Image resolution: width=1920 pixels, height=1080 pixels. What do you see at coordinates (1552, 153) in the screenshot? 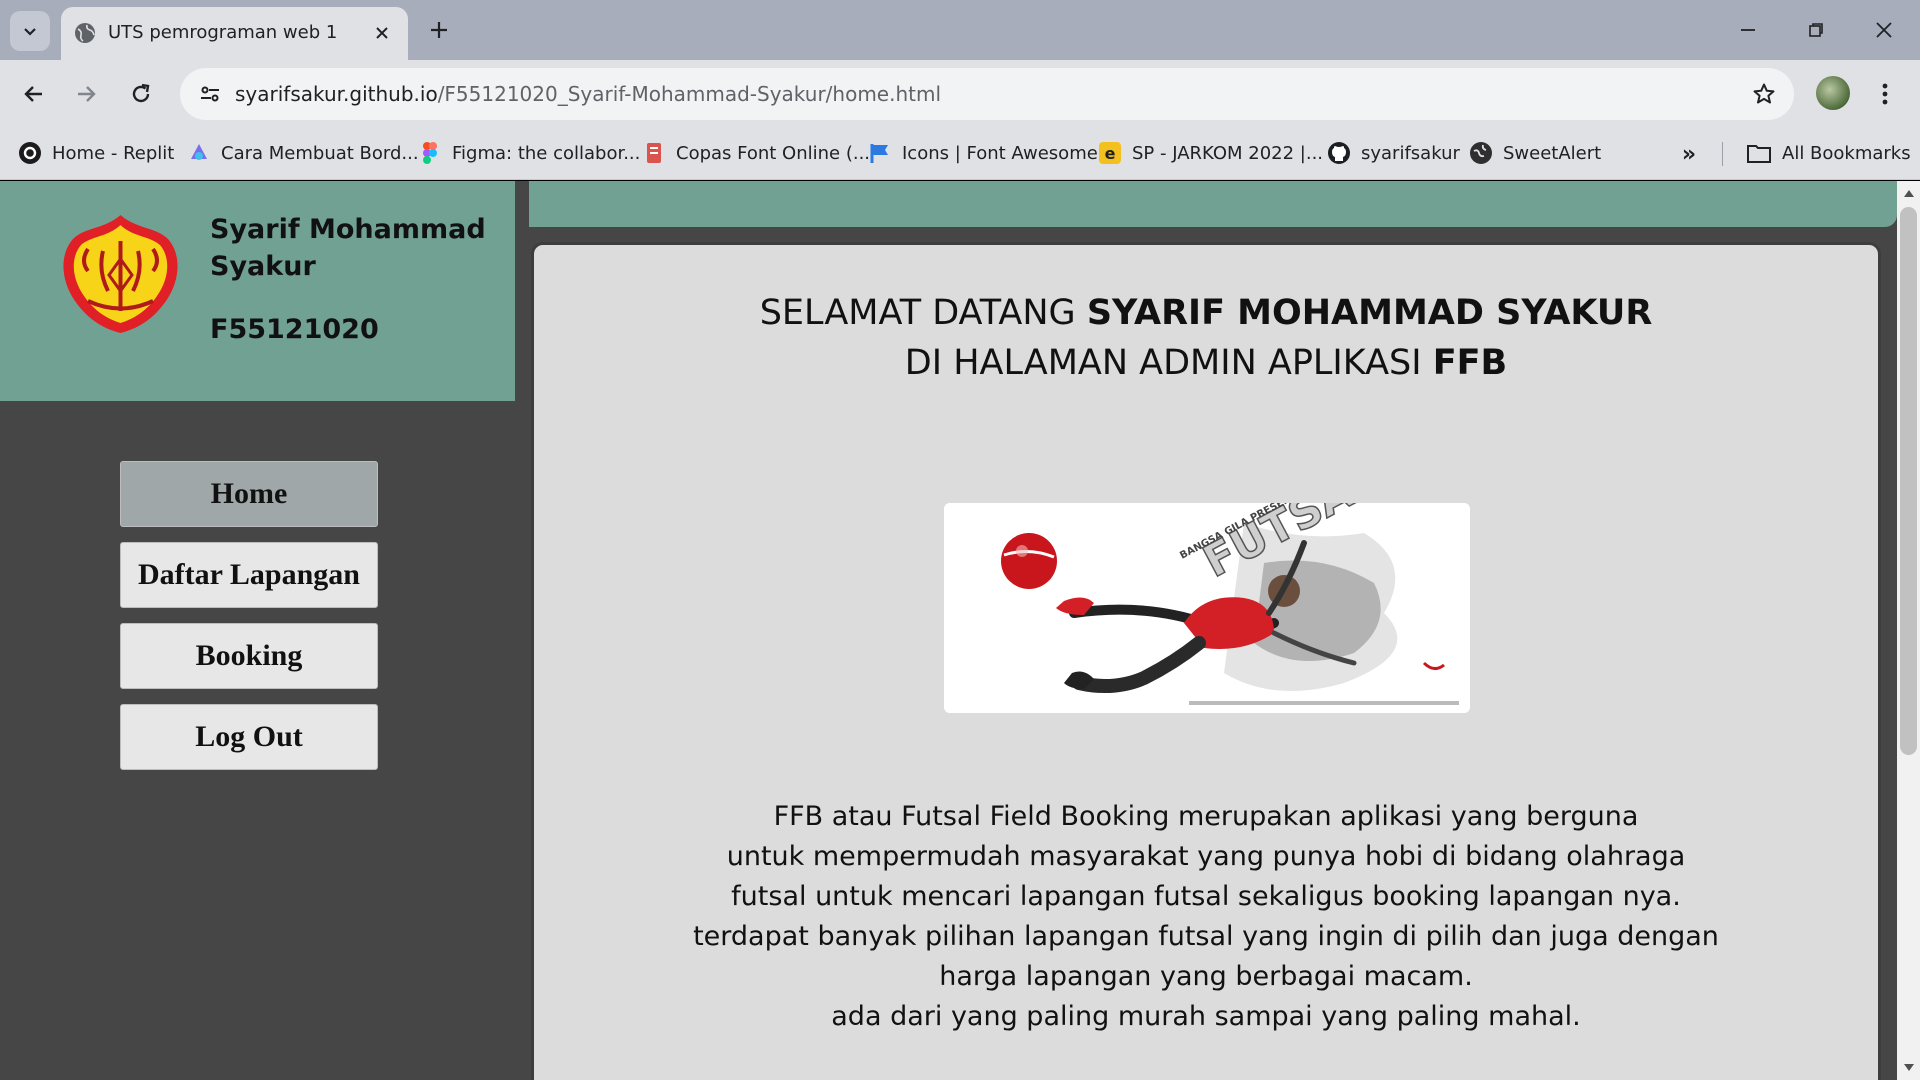
I see `bookmark-label: SweetAlert` at bounding box center [1552, 153].